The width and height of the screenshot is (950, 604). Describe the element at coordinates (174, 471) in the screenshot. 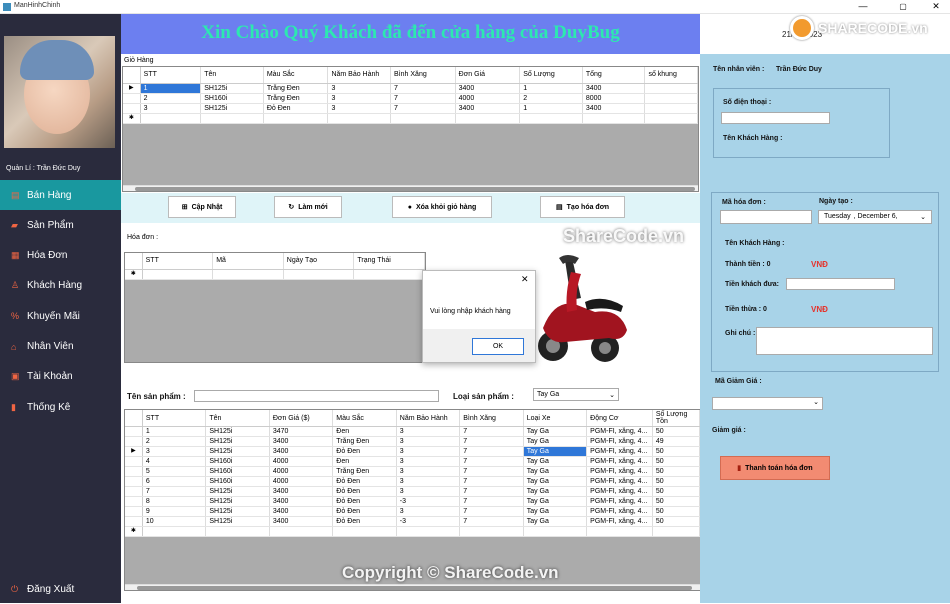

I see `table-cell: 5` at that location.